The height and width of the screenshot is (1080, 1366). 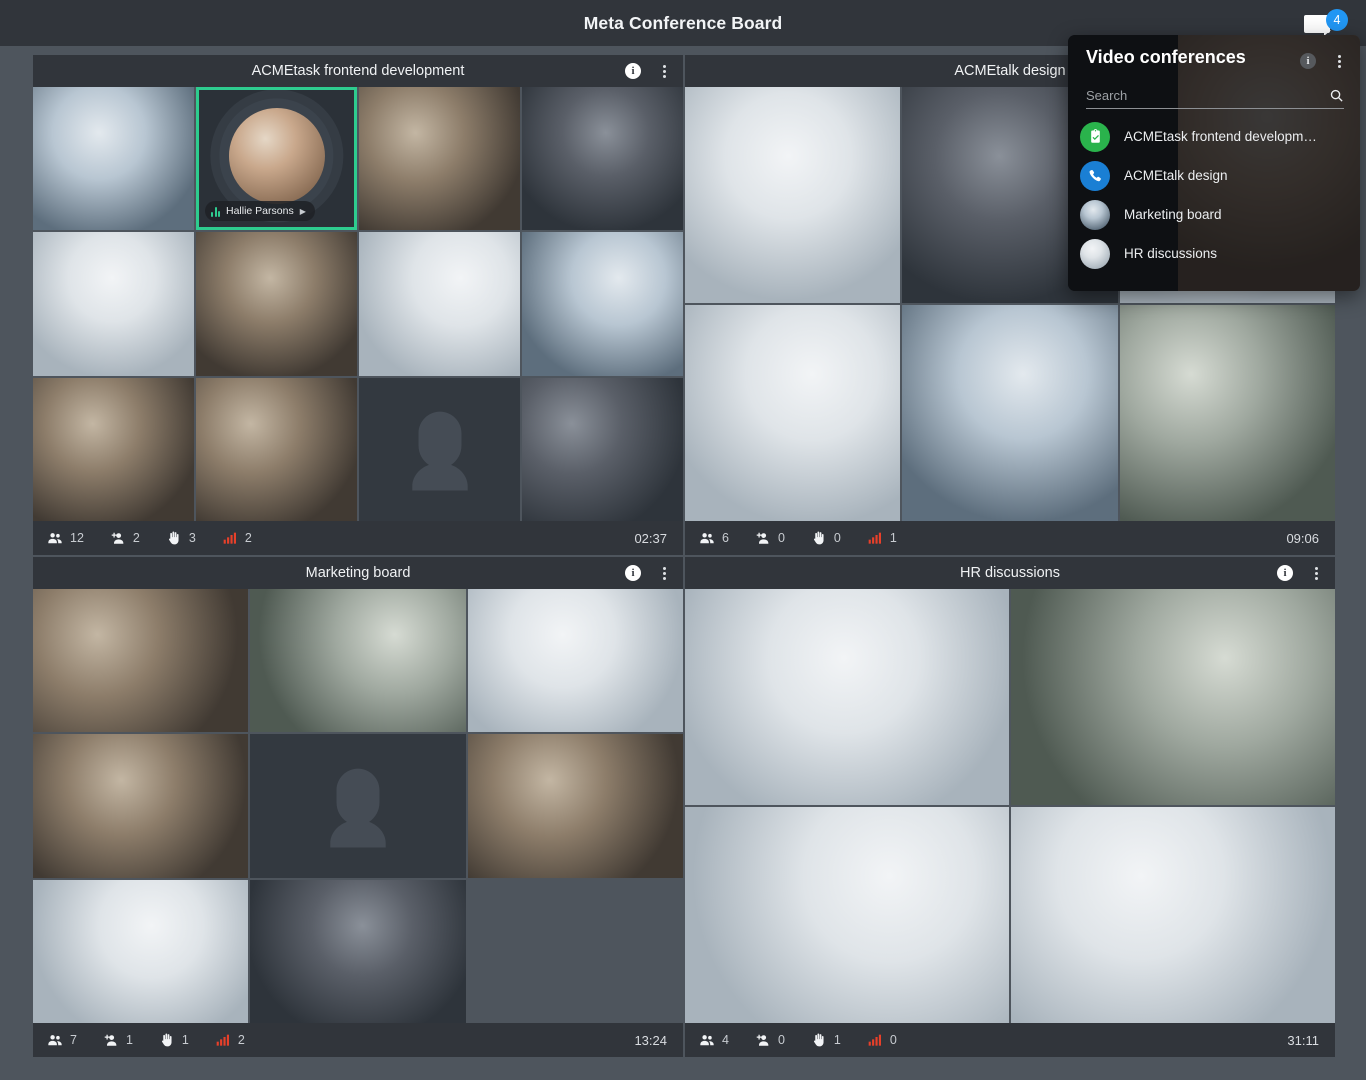 What do you see at coordinates (882, 1040) in the screenshot?
I see `stat-signal: 0` at bounding box center [882, 1040].